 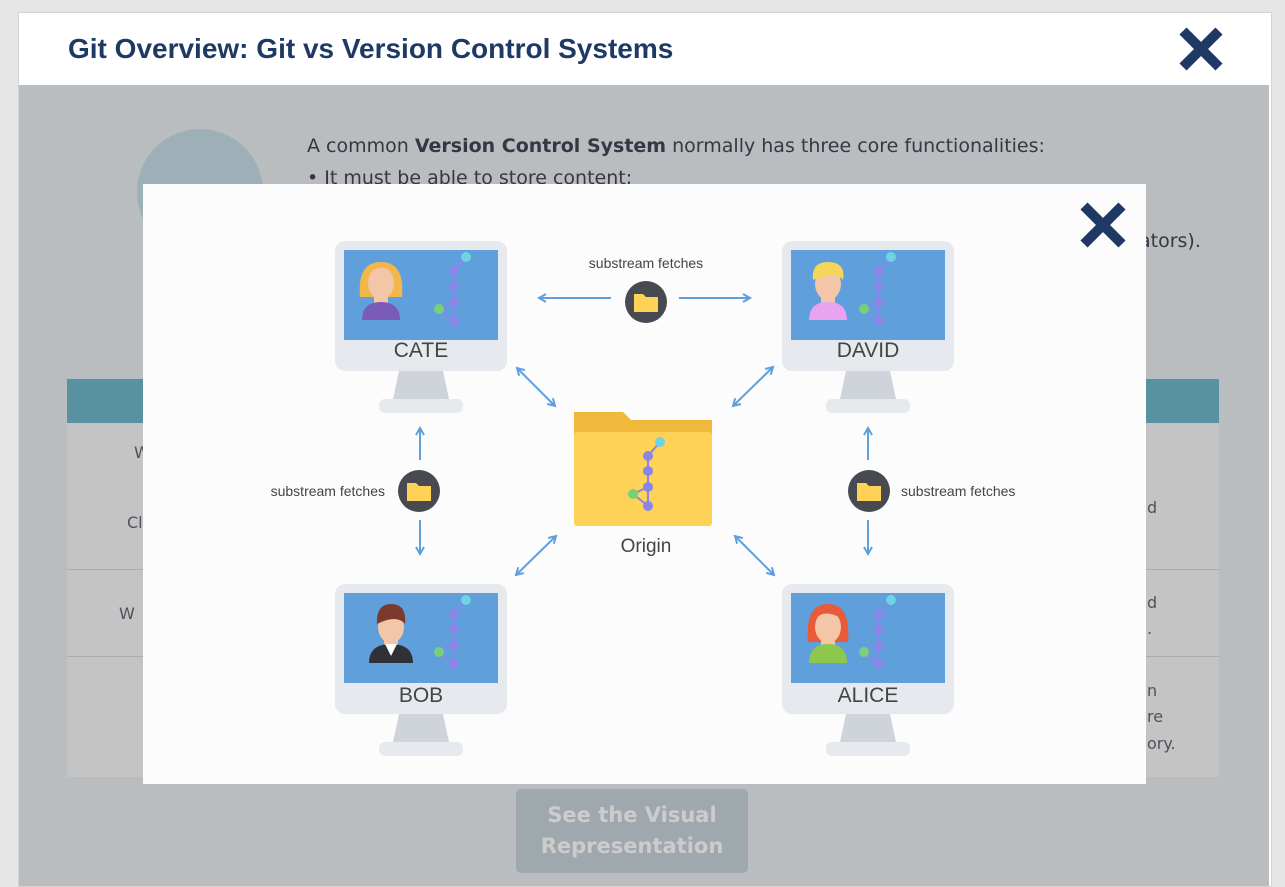 I want to click on user-node-david: DAVID, so click(x=868, y=327).